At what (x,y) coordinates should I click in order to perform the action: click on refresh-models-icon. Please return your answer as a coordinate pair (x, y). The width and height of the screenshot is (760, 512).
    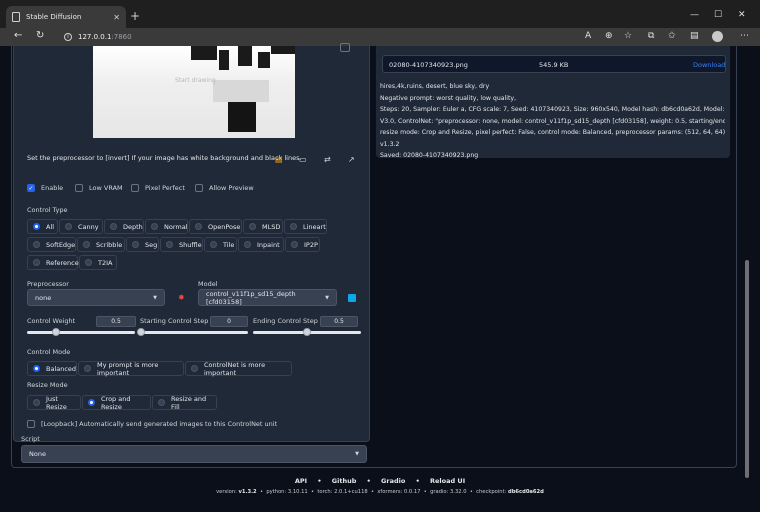
    Looking at the image, I should click on (352, 298).